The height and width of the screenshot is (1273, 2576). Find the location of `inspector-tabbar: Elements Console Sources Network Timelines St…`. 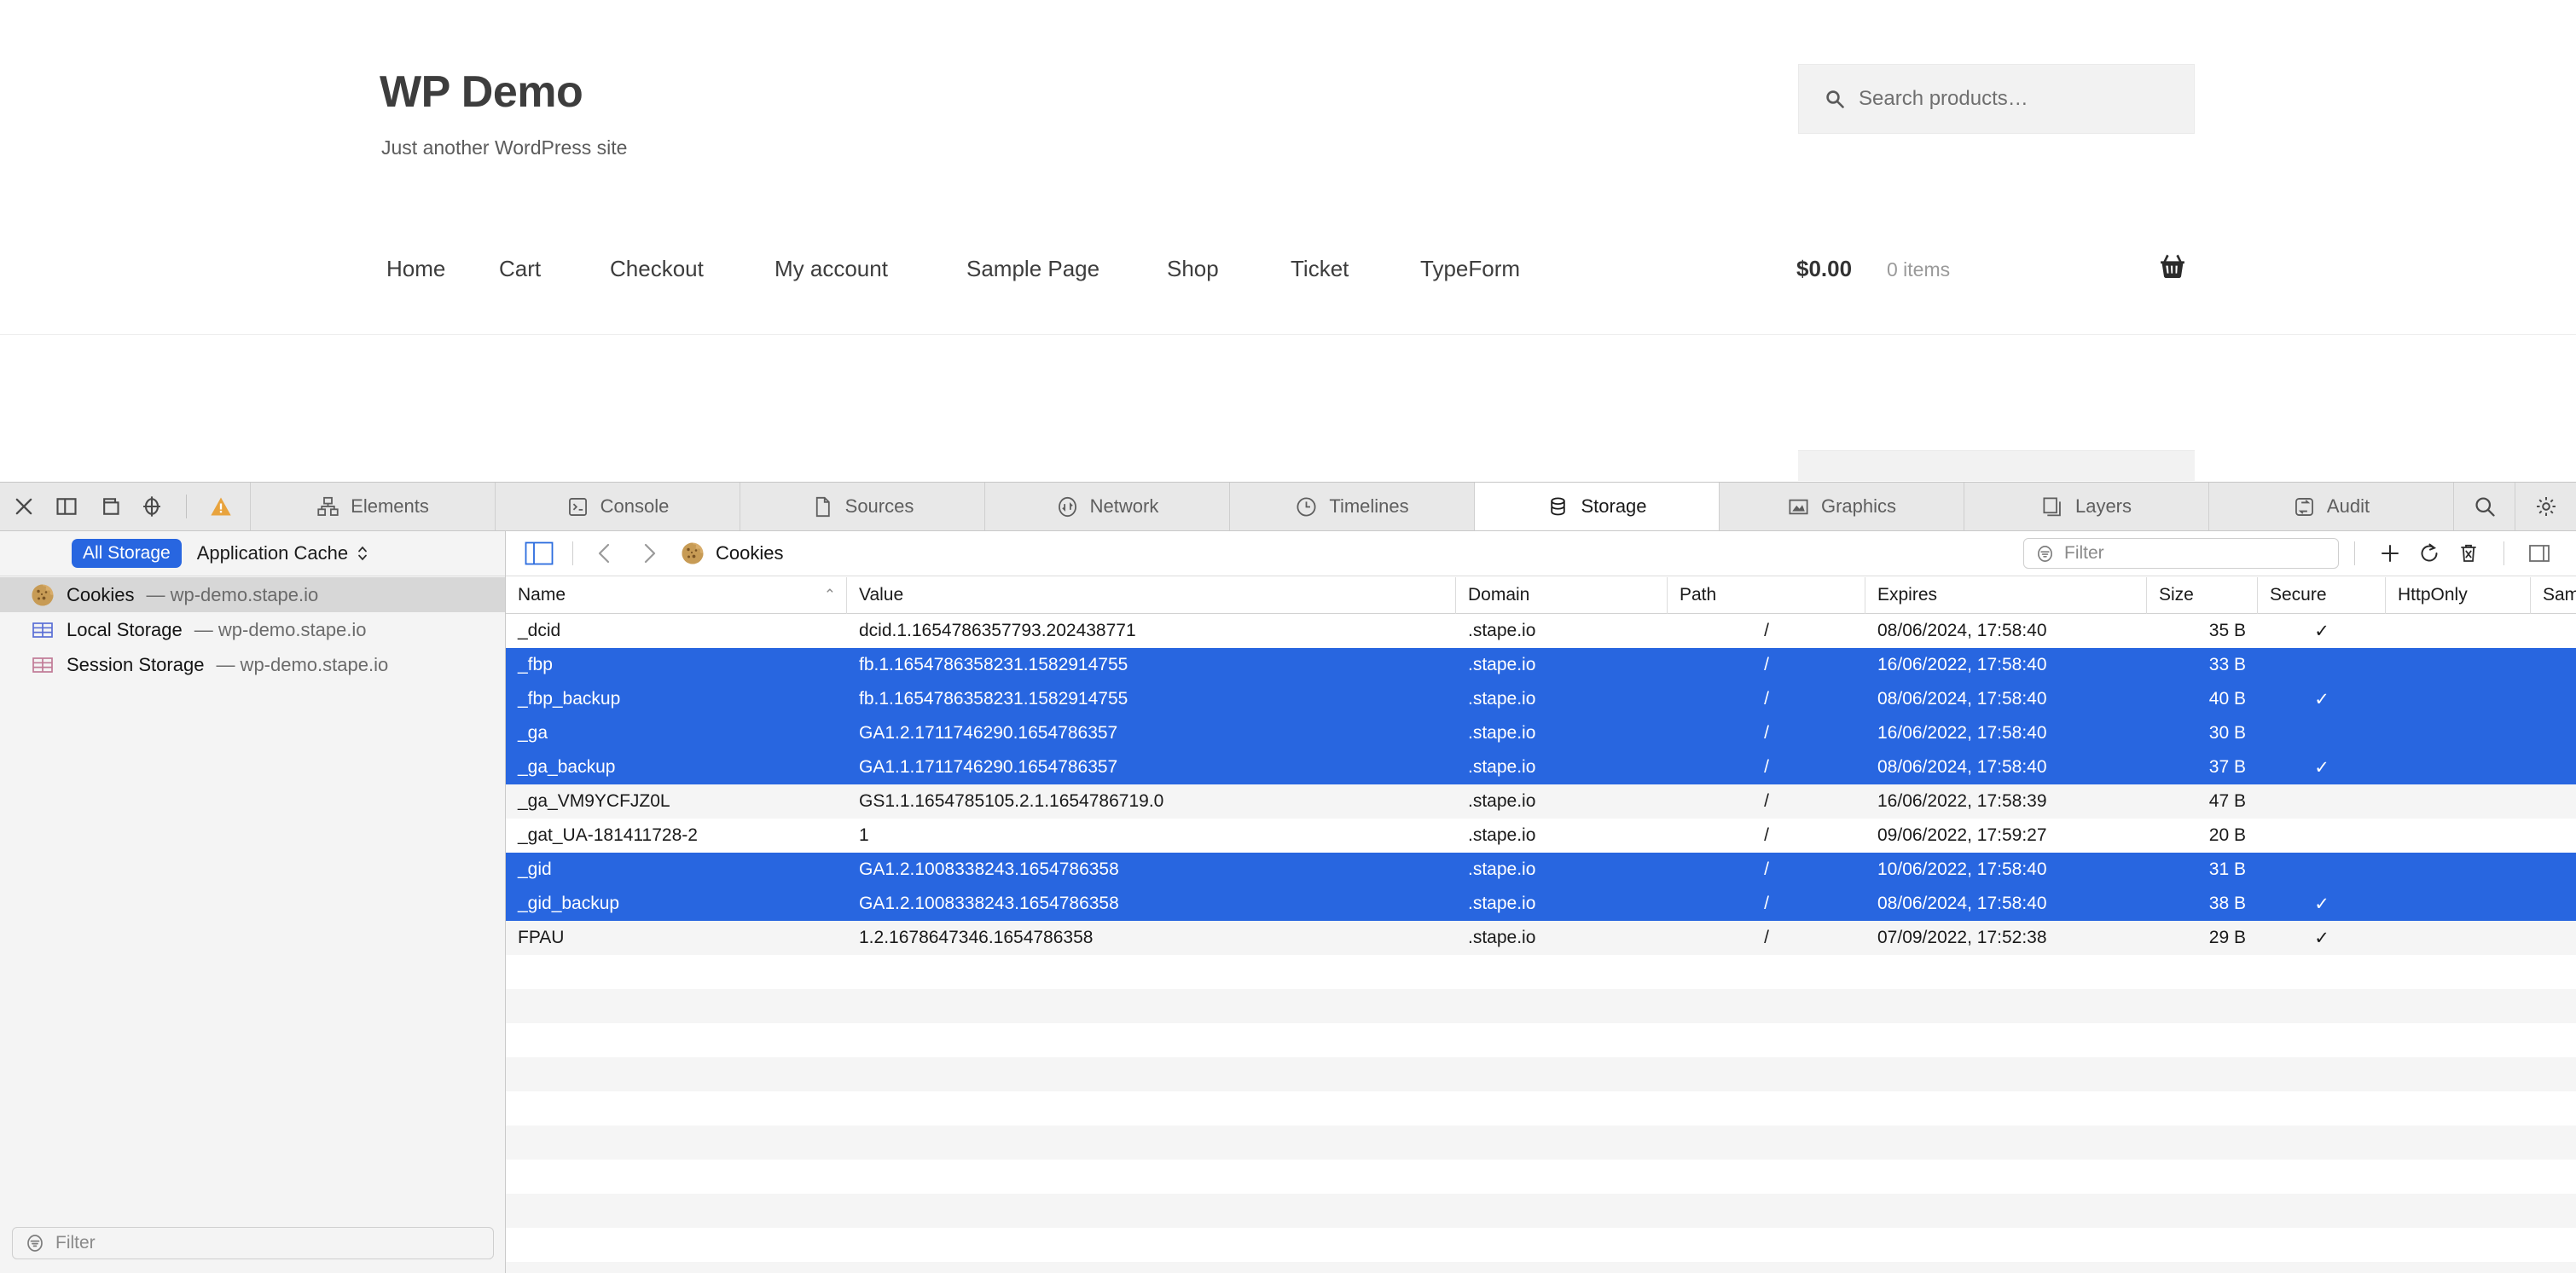

inspector-tabbar: Elements Console Sources Network Timelines St… is located at coordinates (1288, 507).